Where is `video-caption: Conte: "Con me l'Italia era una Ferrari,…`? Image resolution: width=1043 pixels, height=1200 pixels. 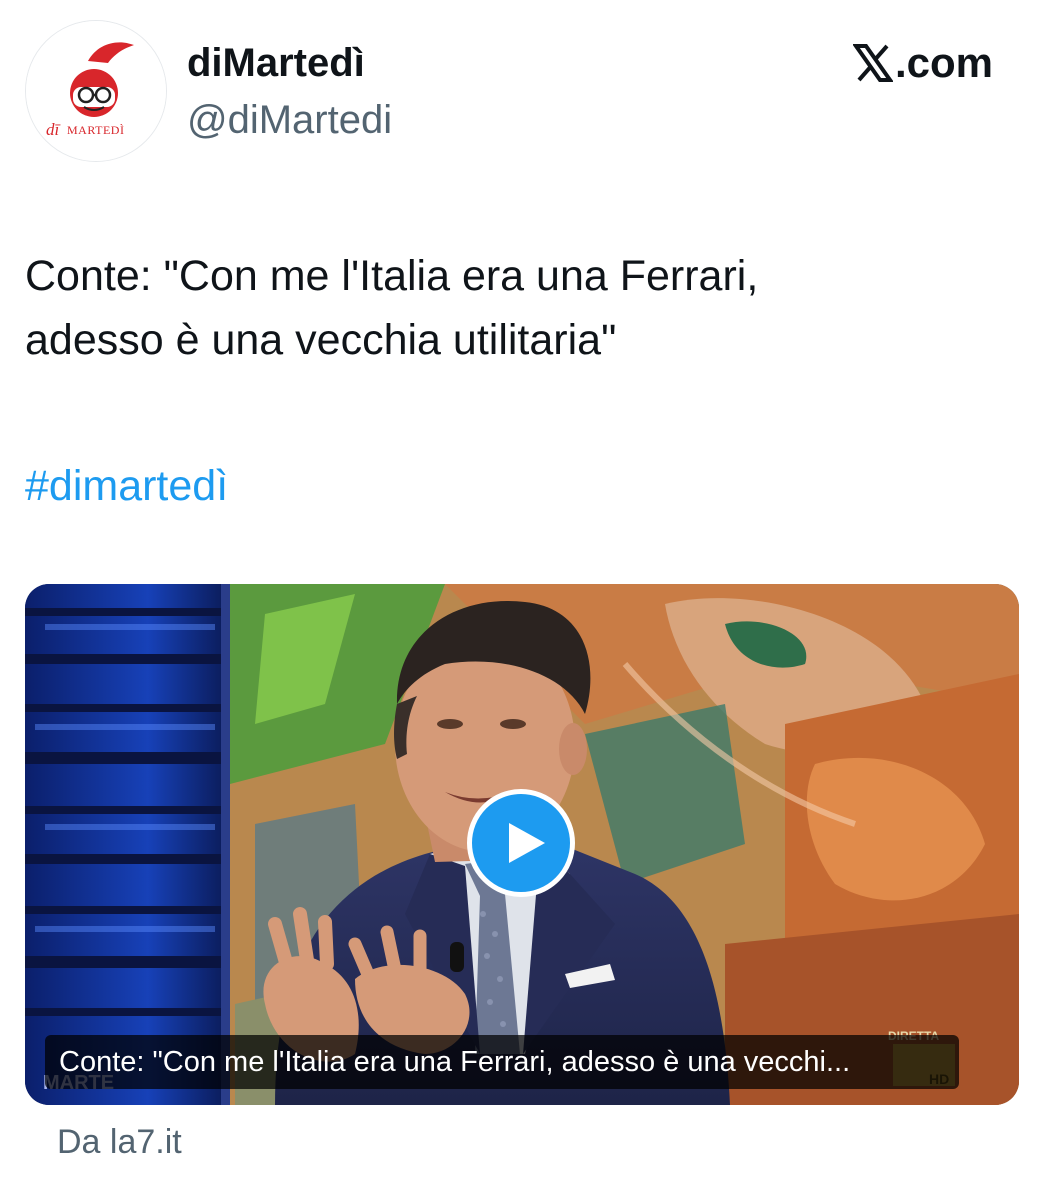
video-caption: Conte: "Con me l'Italia era una Ferrari,… is located at coordinates (502, 1062).